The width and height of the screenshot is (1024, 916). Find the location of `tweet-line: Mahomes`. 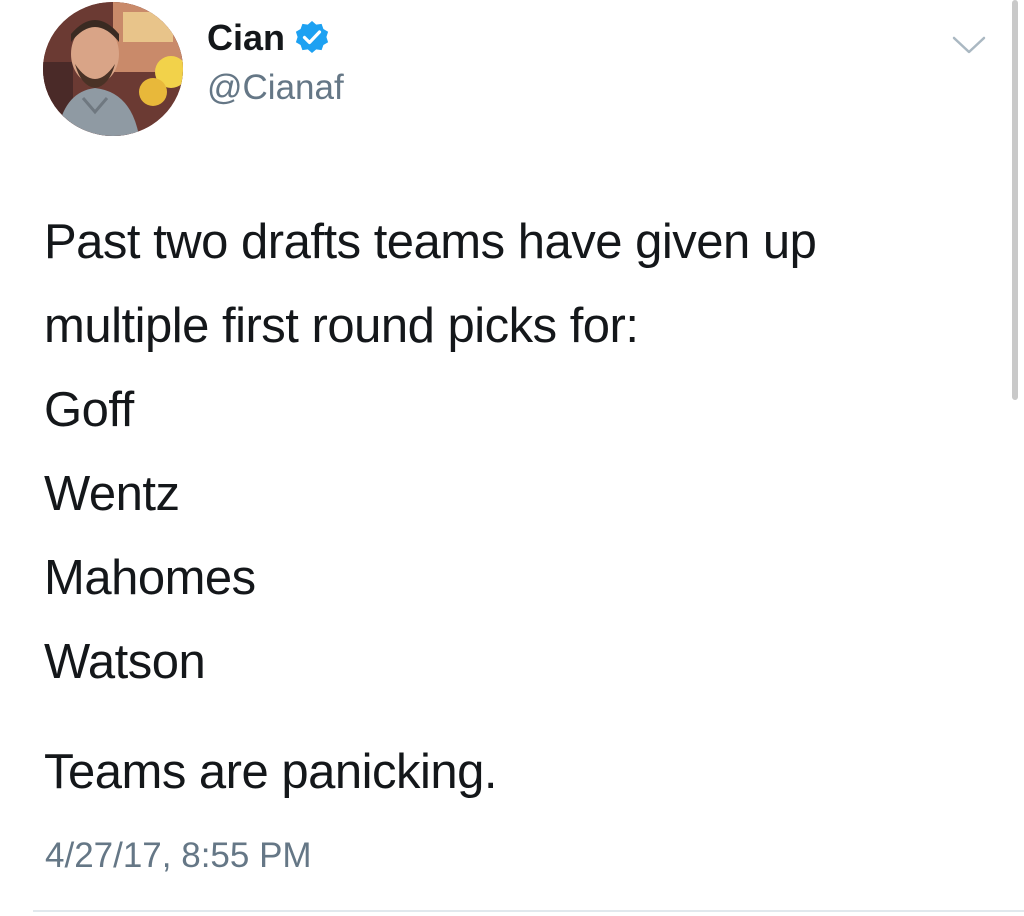

tweet-line: Mahomes is located at coordinates (150, 578).